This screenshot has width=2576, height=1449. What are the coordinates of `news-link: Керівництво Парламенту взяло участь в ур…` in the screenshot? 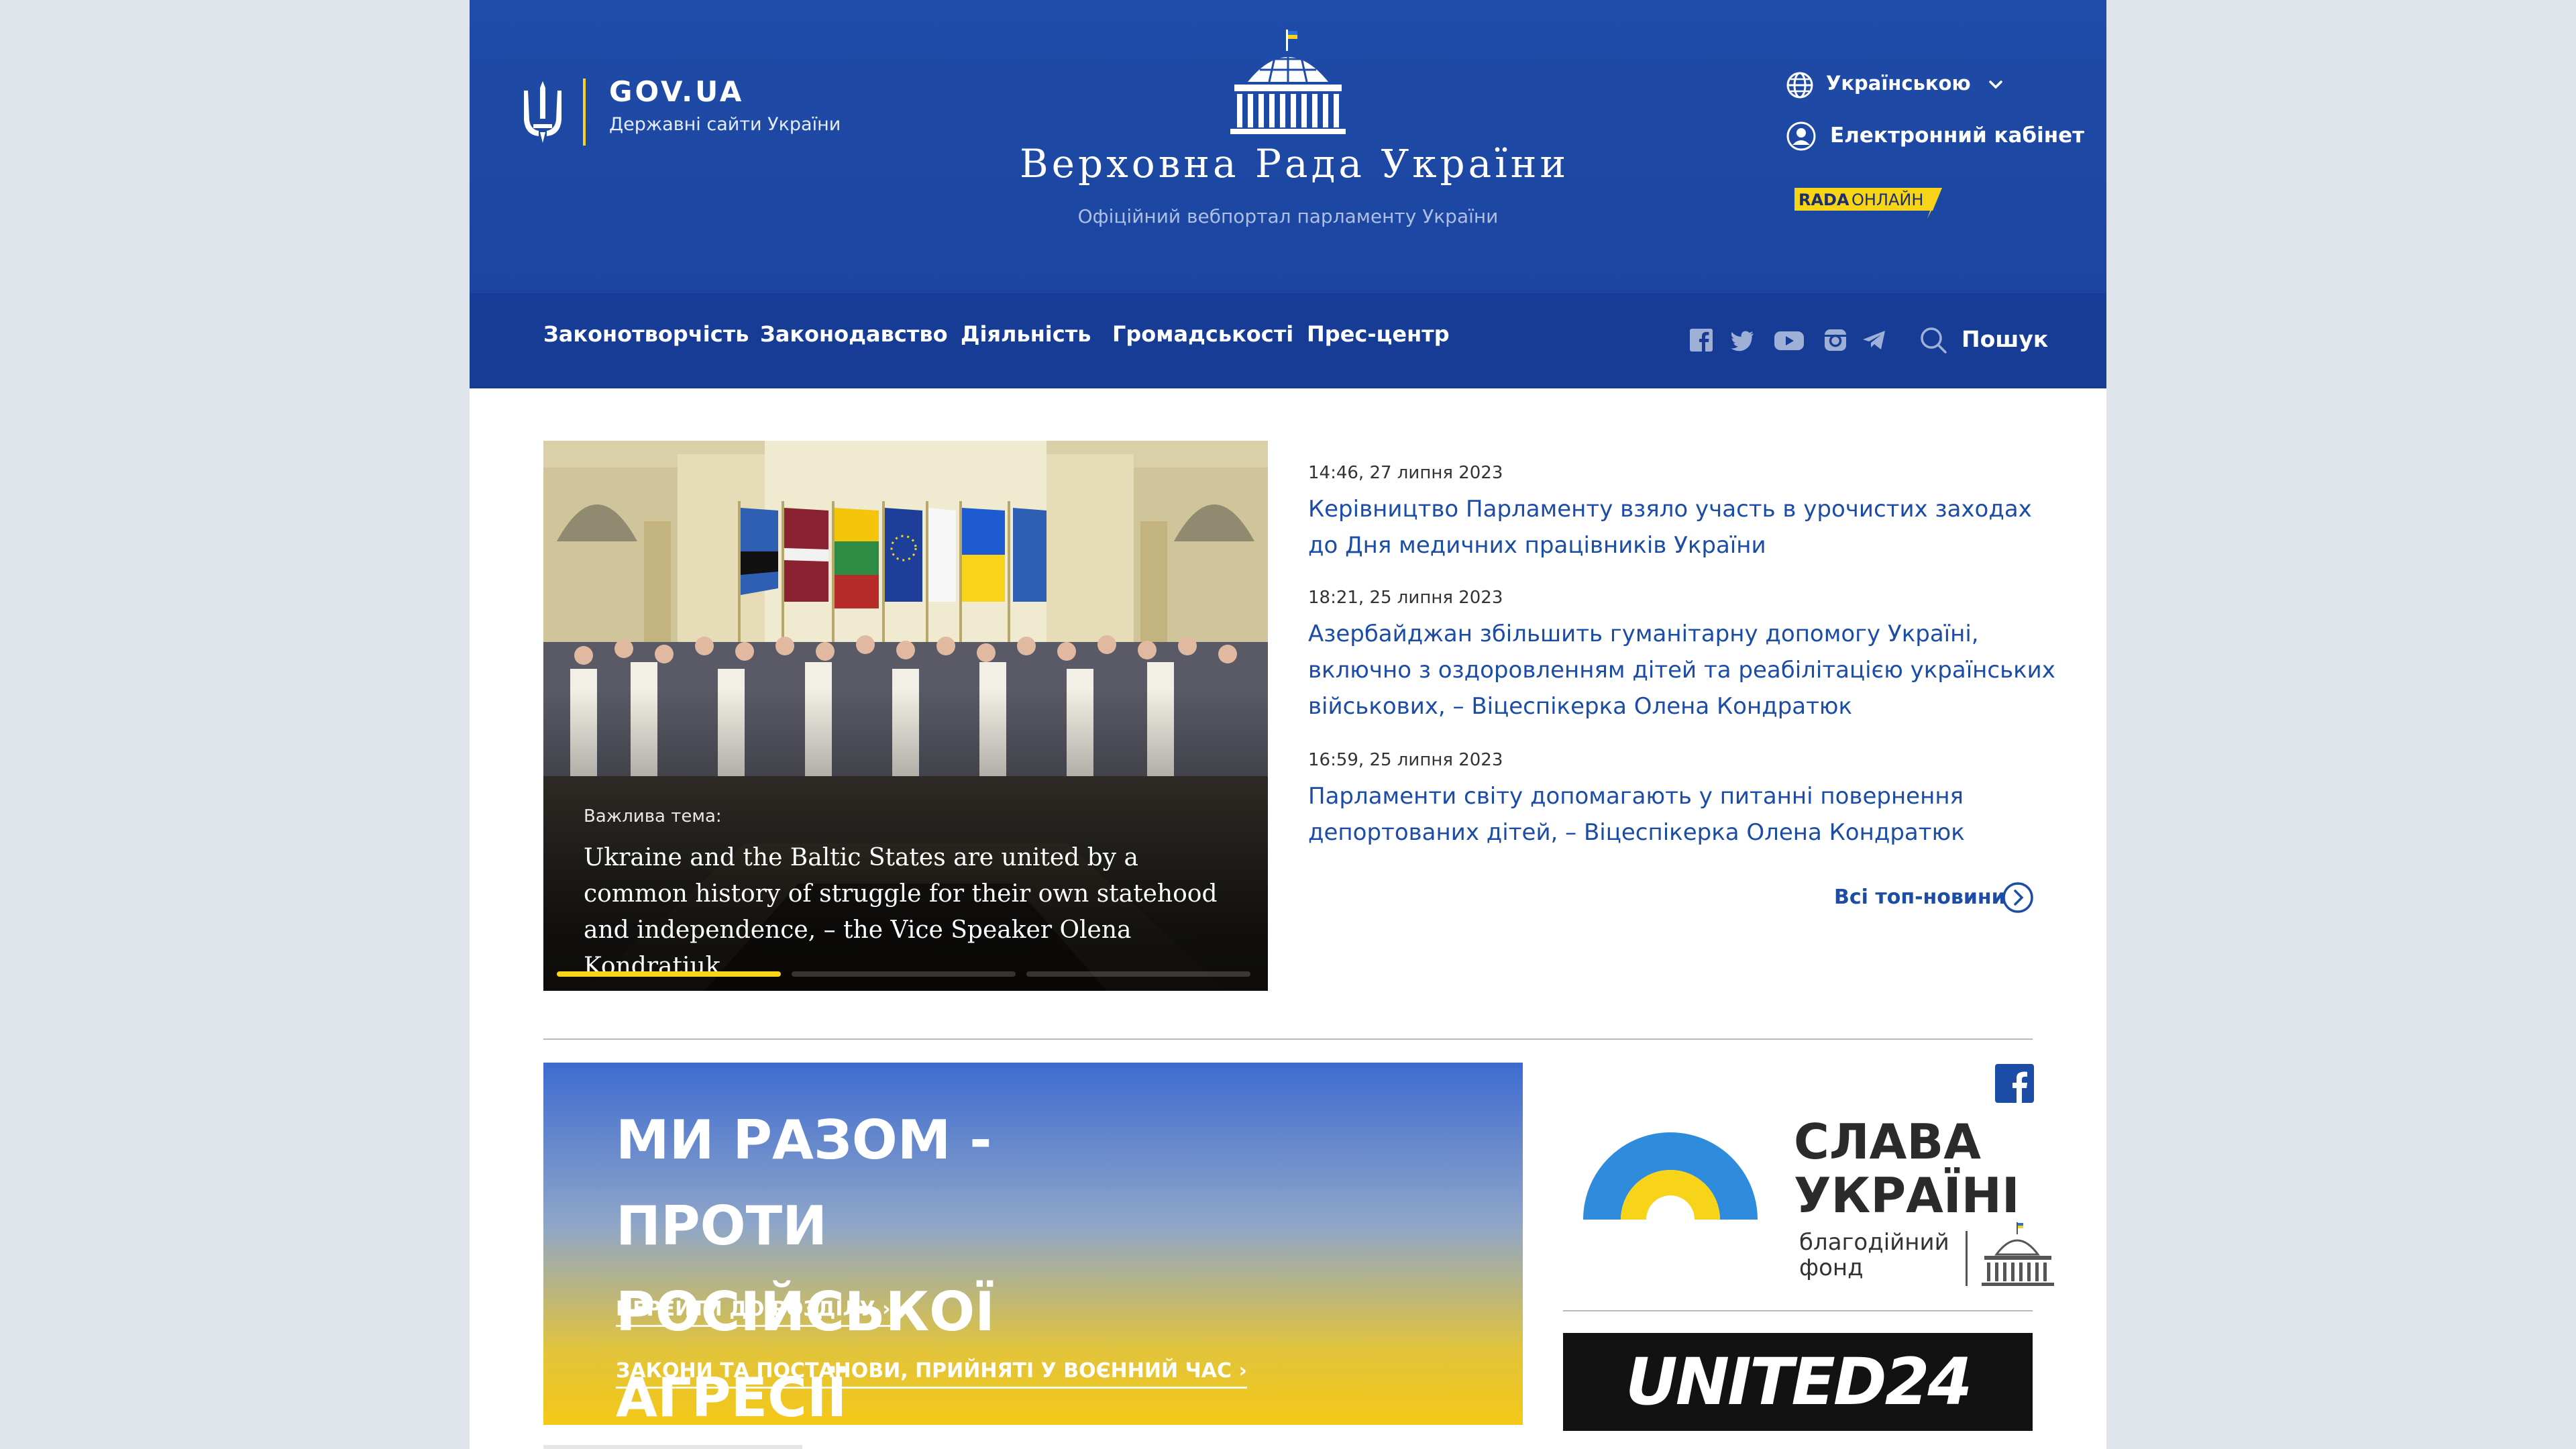 It's located at (1683, 527).